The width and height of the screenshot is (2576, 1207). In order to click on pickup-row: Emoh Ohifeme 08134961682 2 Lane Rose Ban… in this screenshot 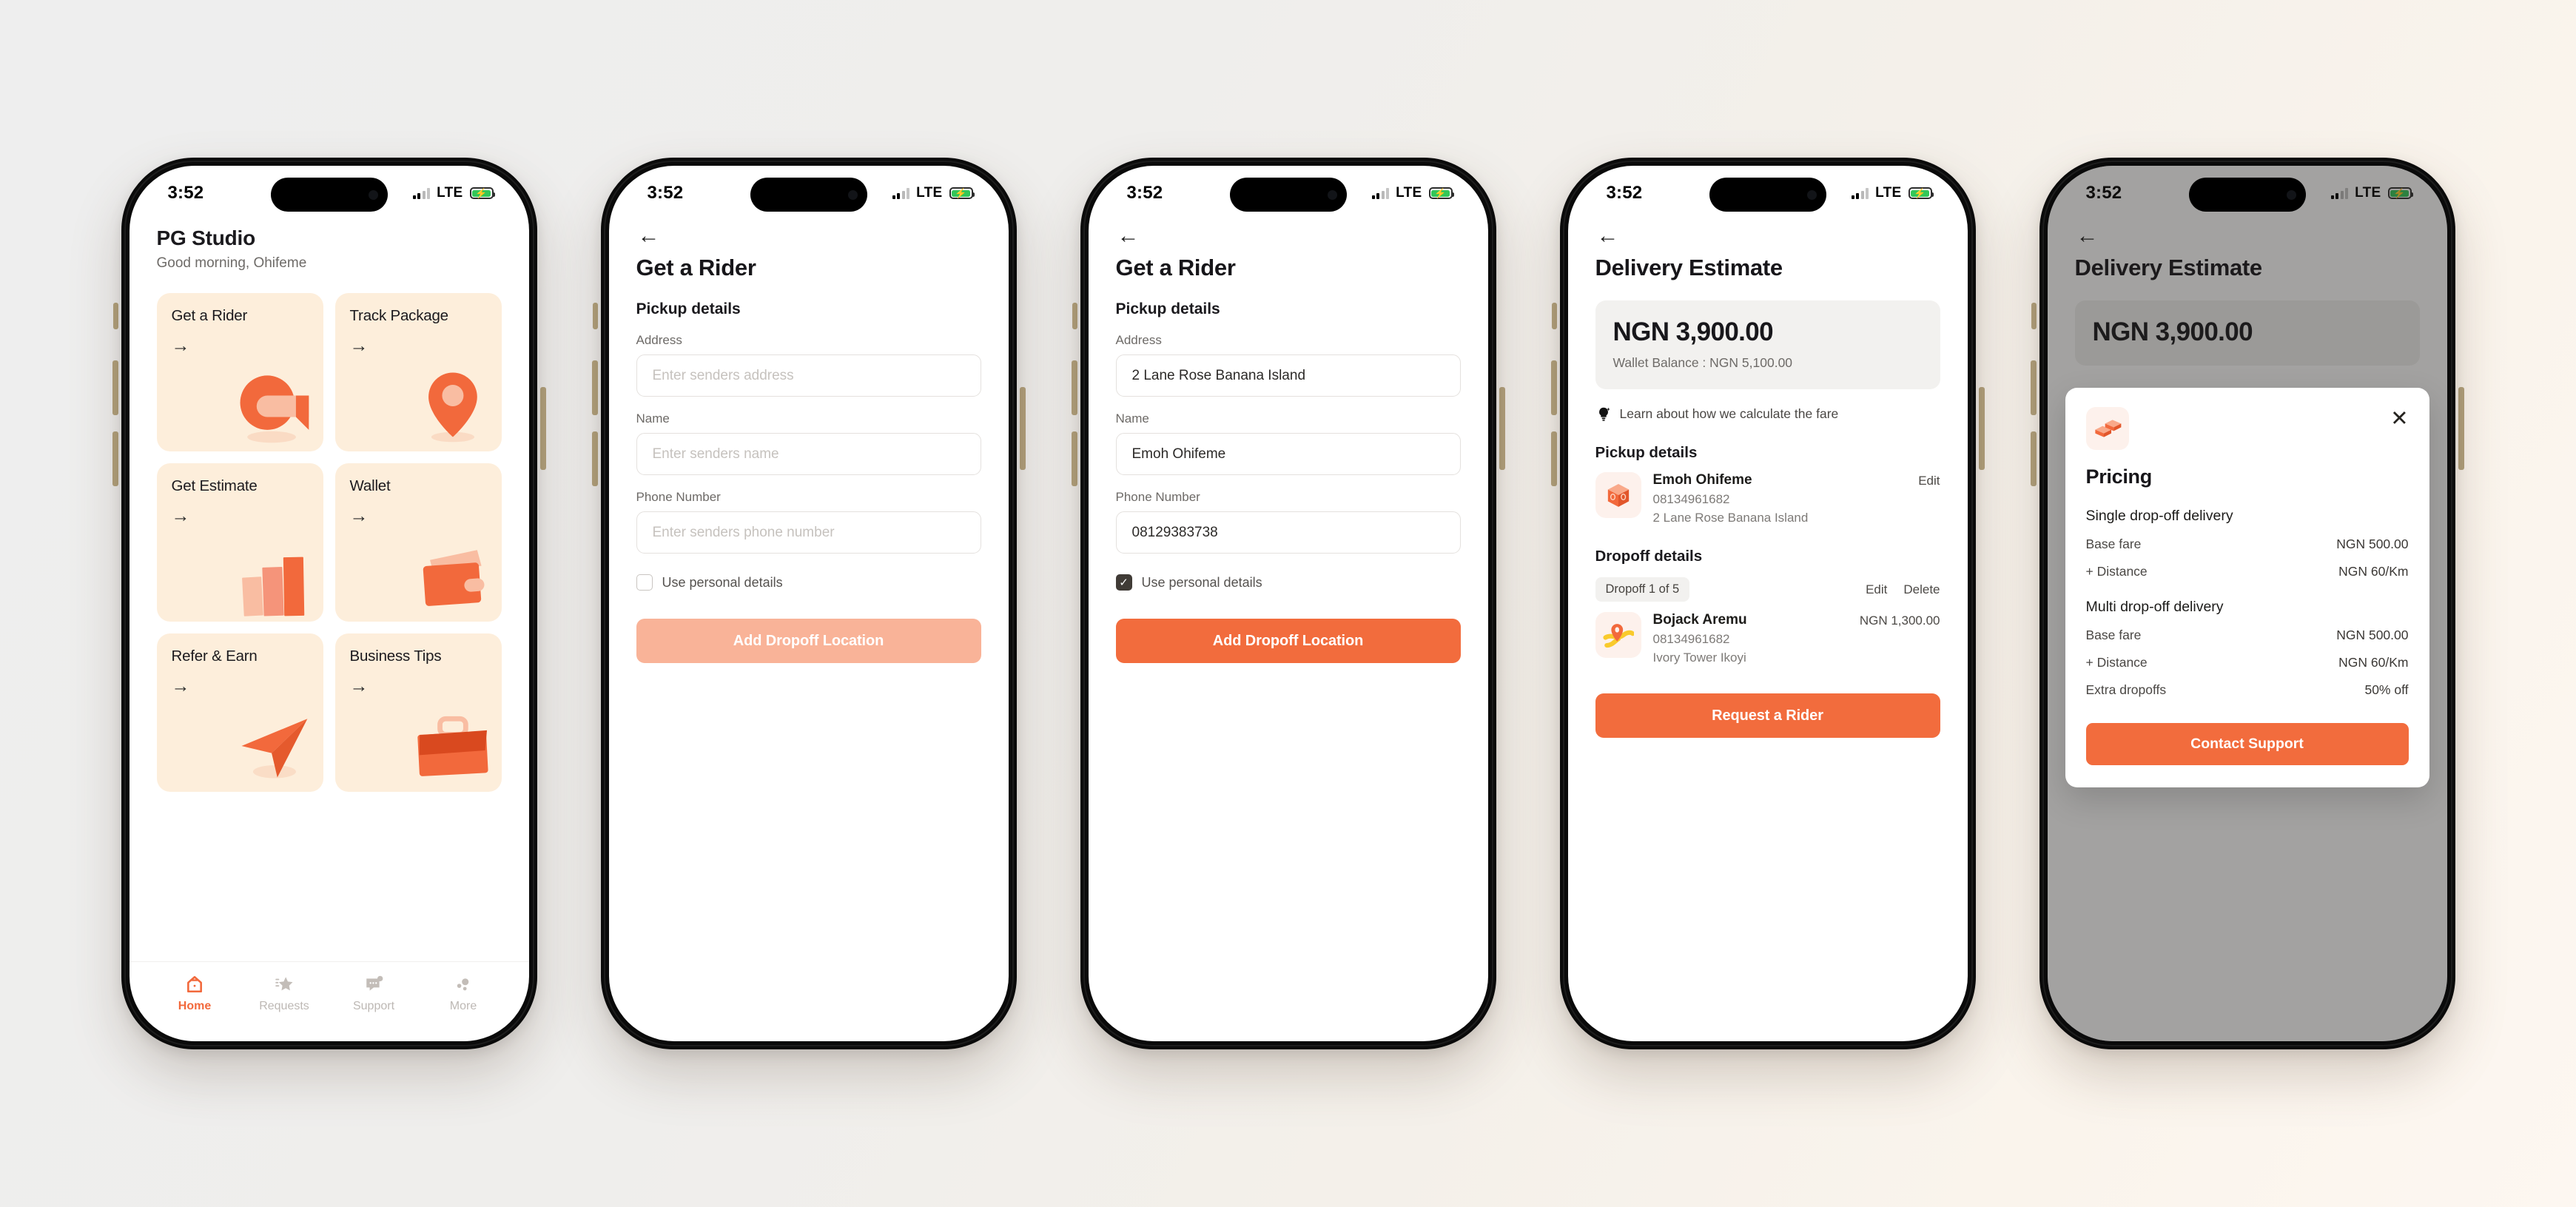, I will do `click(1767, 498)`.